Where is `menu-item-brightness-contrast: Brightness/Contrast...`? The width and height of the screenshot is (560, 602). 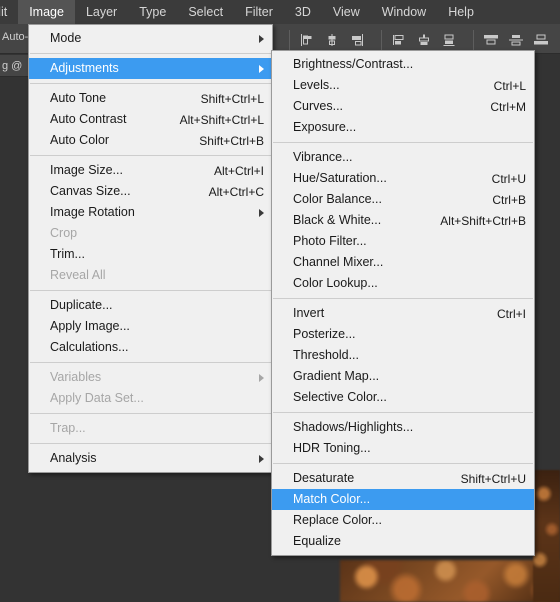
menu-item-brightness-contrast: Brightness/Contrast... is located at coordinates (403, 64).